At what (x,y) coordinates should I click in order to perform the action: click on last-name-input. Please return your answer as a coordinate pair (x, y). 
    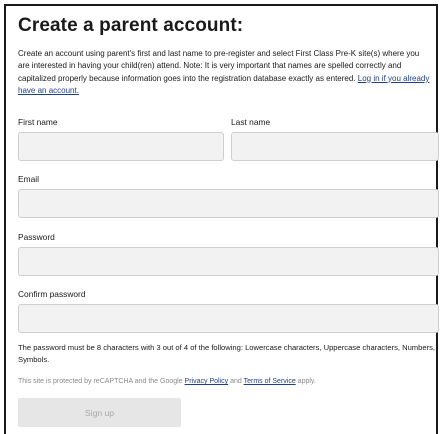
    Looking at the image, I should click on (335, 146).